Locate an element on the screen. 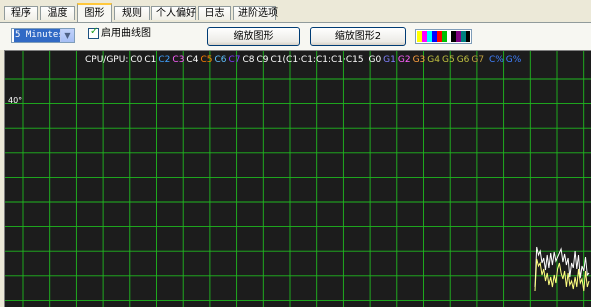 This screenshot has height=307, width=591. tab-6: 日志 is located at coordinates (214, 13).